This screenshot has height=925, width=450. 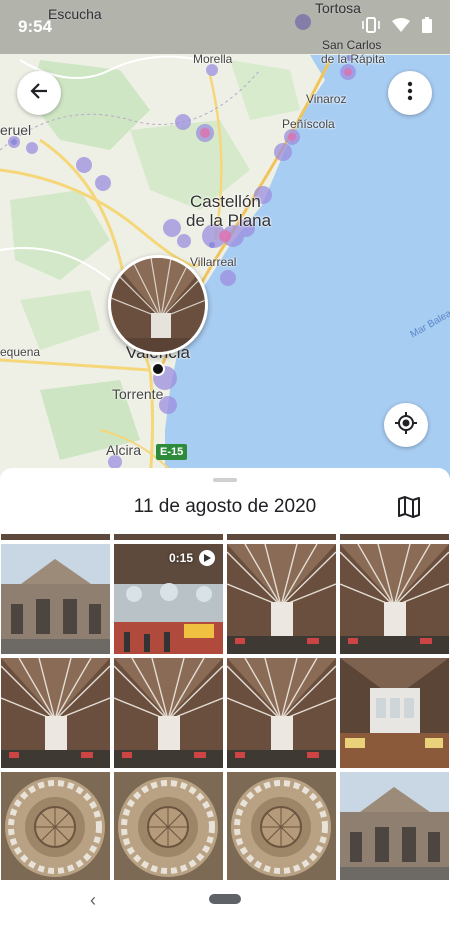 What do you see at coordinates (93, 900) in the screenshot?
I see `nav-back-button: ‹` at bounding box center [93, 900].